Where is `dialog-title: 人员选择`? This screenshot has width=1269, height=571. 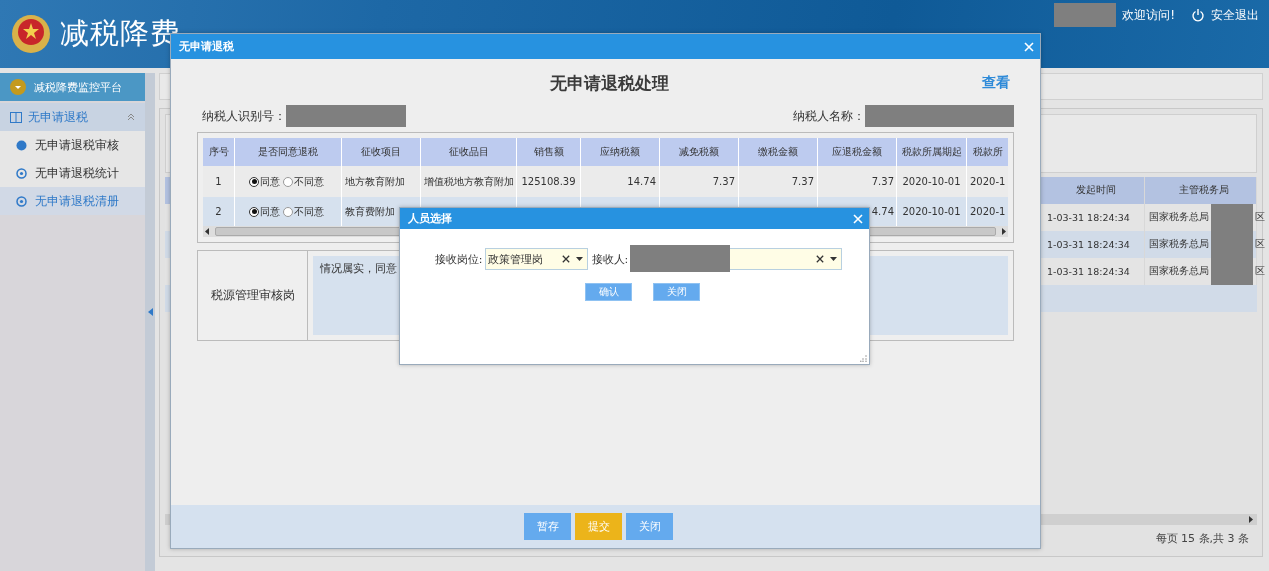
dialog-title: 人员选择 is located at coordinates (430, 218).